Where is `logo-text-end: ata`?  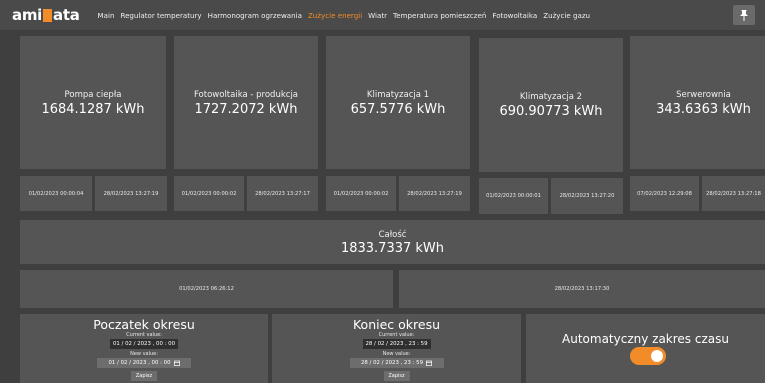 logo-text-end: ata is located at coordinates (66, 15).